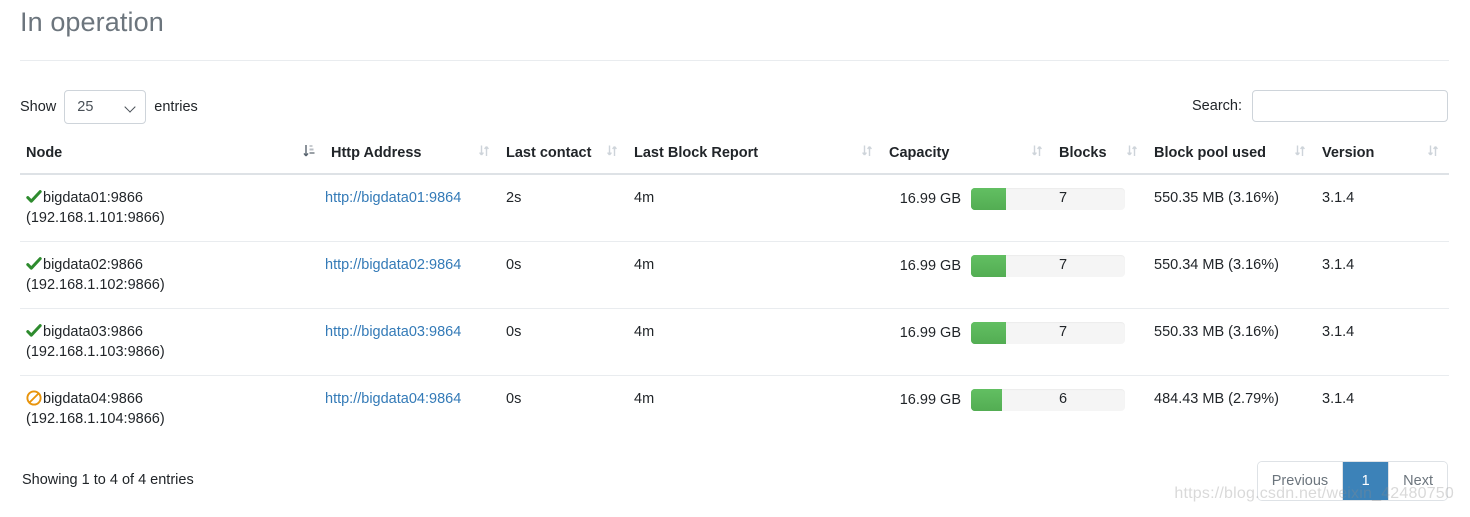 This screenshot has width=1470, height=517. What do you see at coordinates (1350, 106) in the screenshot?
I see `search-input` at bounding box center [1350, 106].